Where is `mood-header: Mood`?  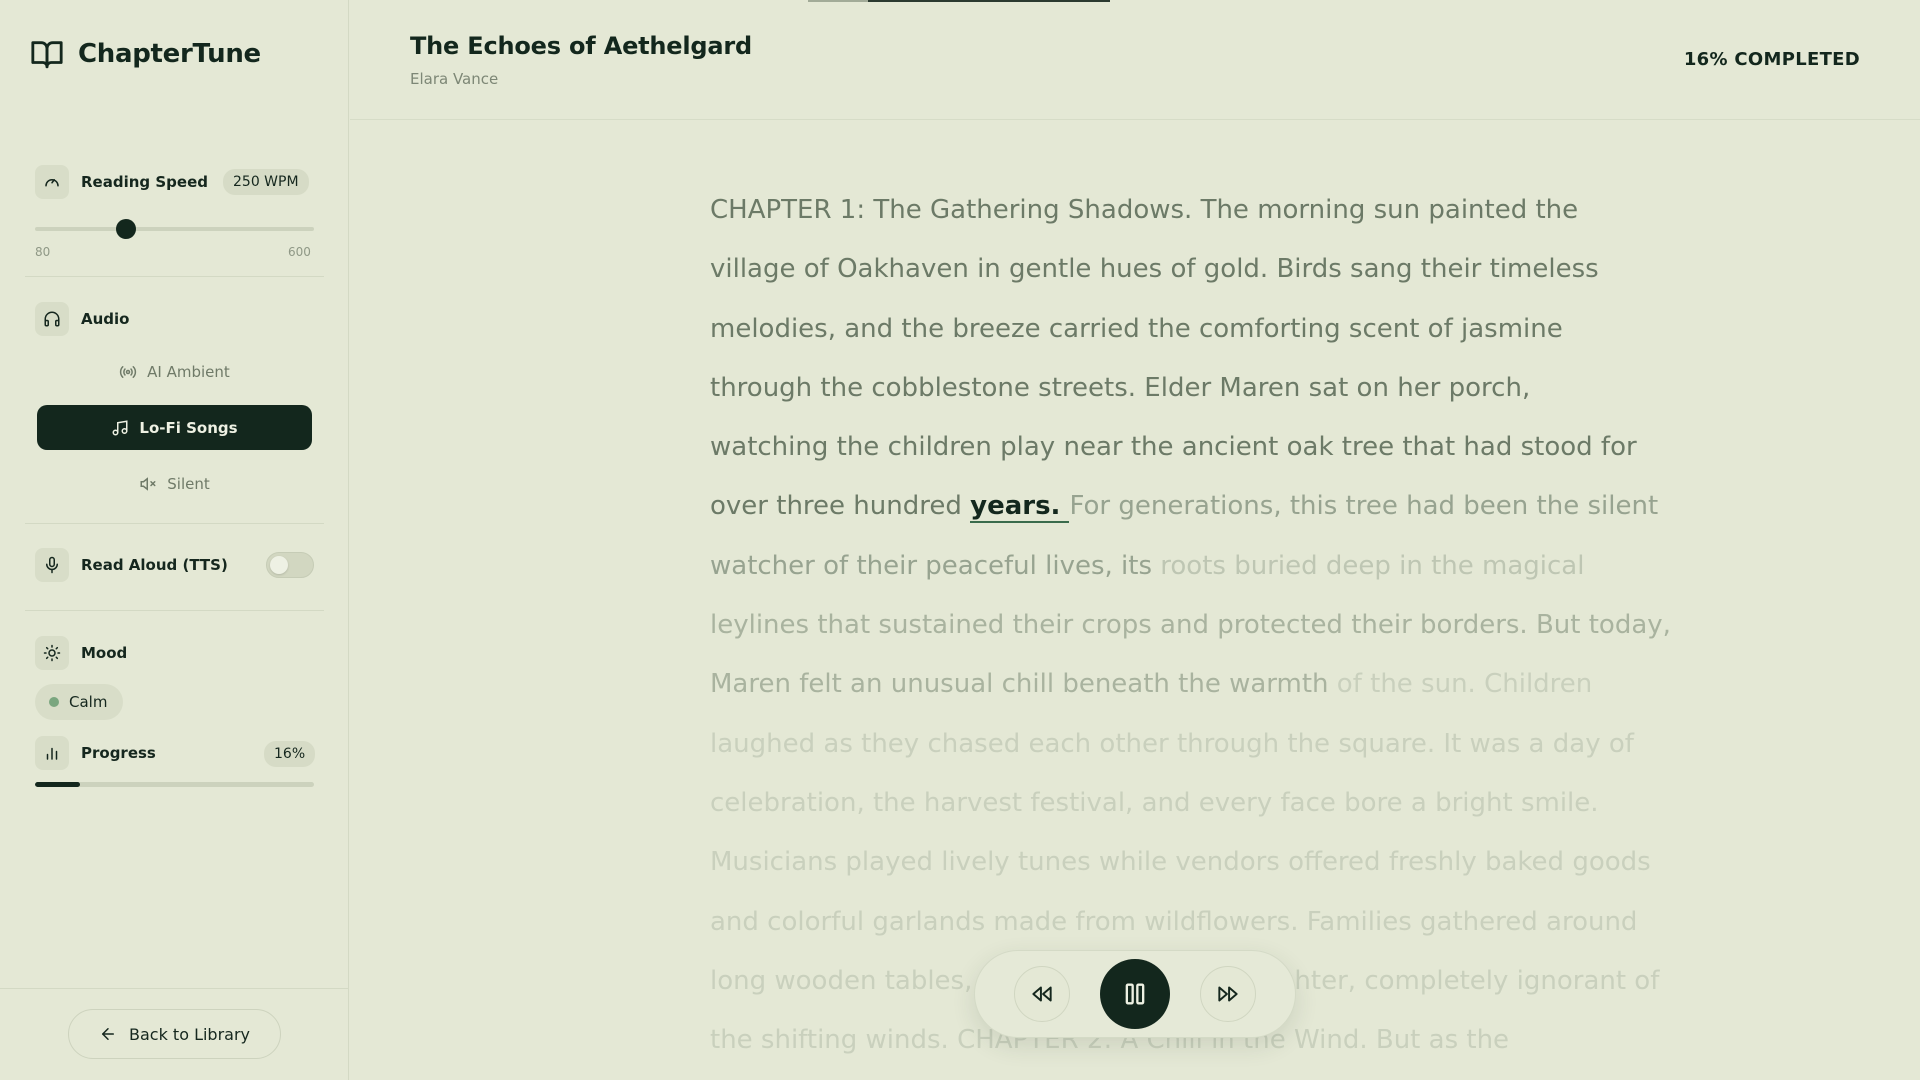 mood-header: Mood is located at coordinates (81, 653).